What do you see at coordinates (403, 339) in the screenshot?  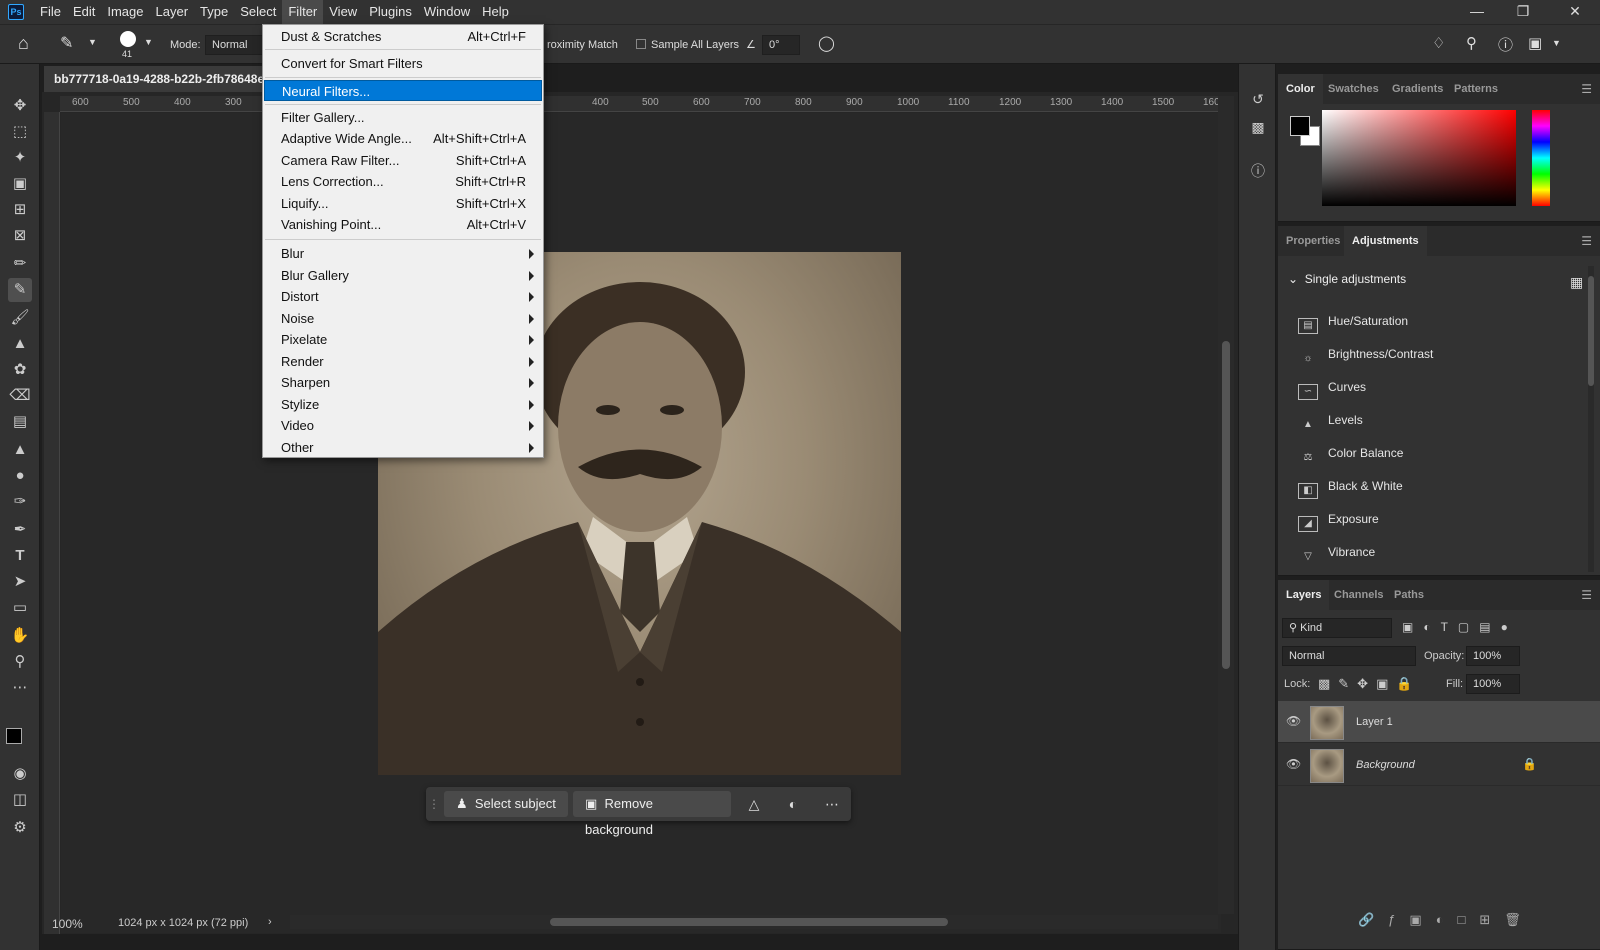 I see `filter-pixelate: Pixelate` at bounding box center [403, 339].